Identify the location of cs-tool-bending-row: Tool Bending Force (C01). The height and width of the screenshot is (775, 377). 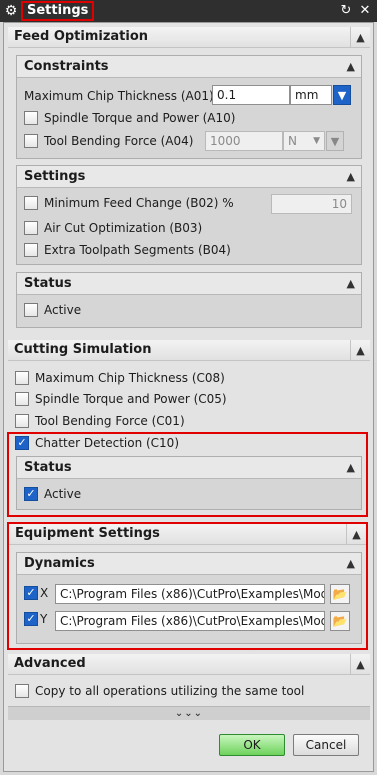
(100, 421).